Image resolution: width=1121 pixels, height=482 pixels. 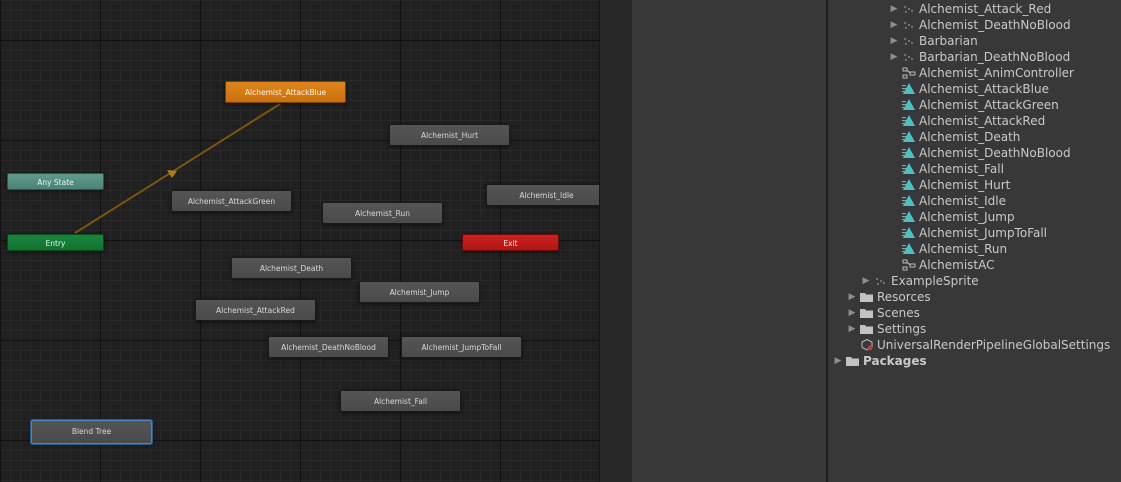 What do you see at coordinates (970, 137) in the screenshot?
I see `tree-item-label: Alchemist_Death` at bounding box center [970, 137].